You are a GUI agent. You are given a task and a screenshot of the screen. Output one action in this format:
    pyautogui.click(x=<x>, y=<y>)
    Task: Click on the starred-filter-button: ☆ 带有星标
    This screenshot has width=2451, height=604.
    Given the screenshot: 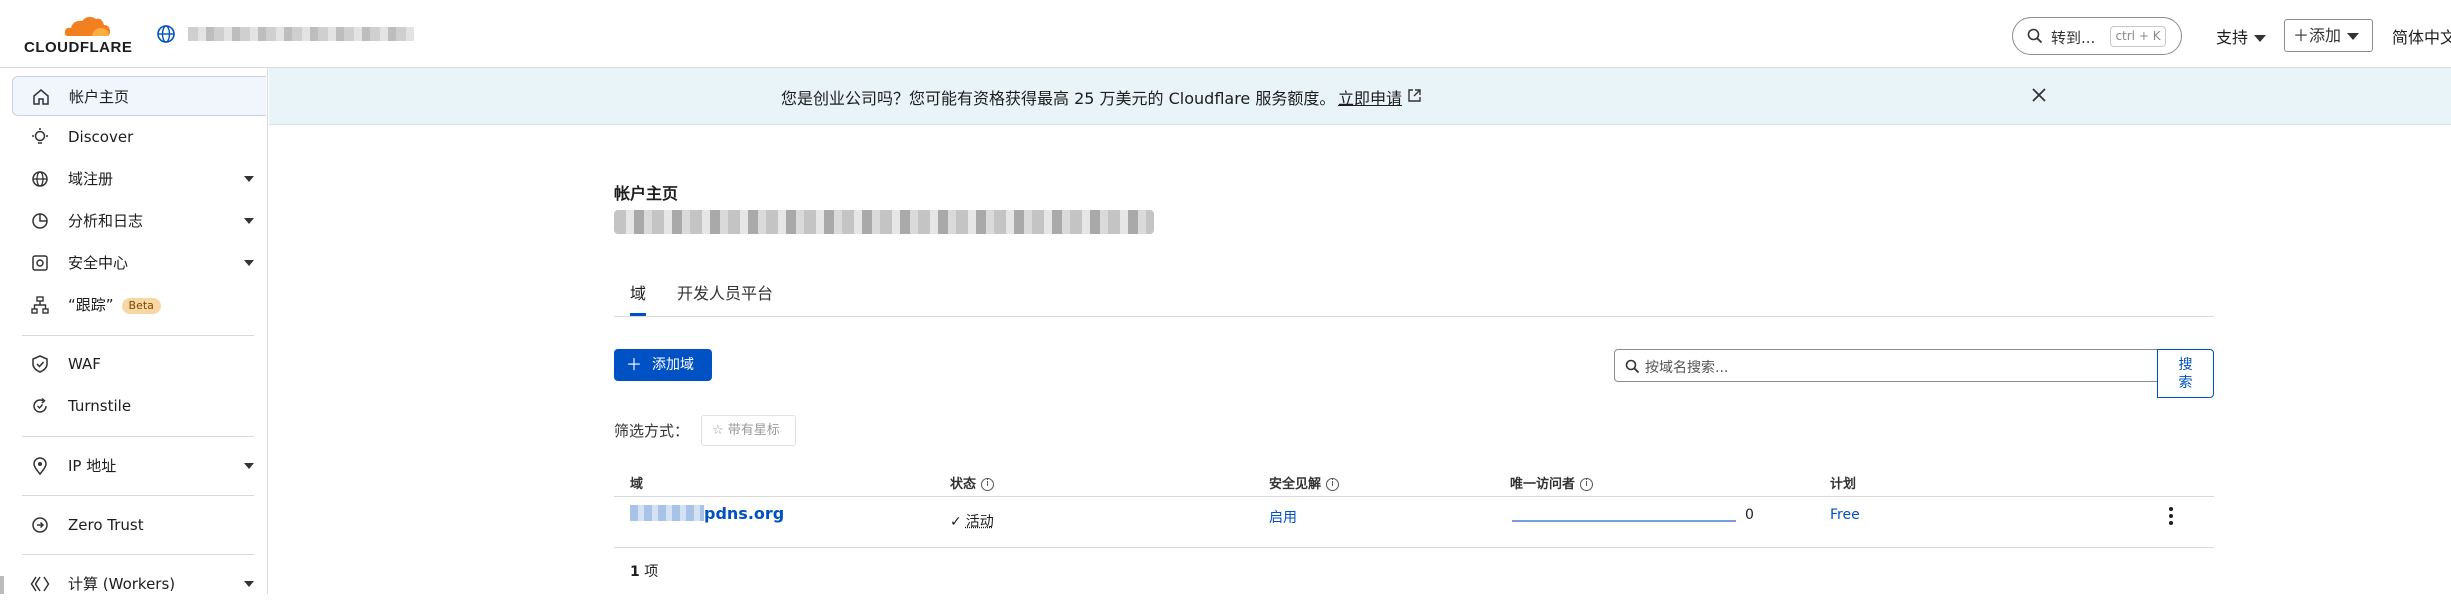 What is the action you would take?
    pyautogui.click(x=748, y=430)
    